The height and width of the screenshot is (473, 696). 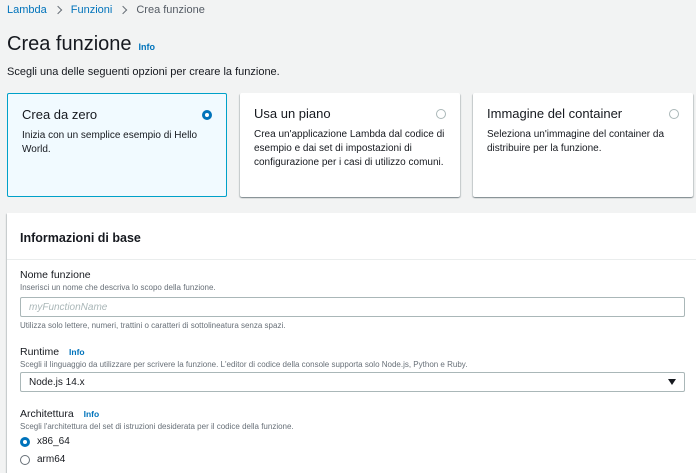 What do you see at coordinates (352, 307) in the screenshot?
I see `function-name-input` at bounding box center [352, 307].